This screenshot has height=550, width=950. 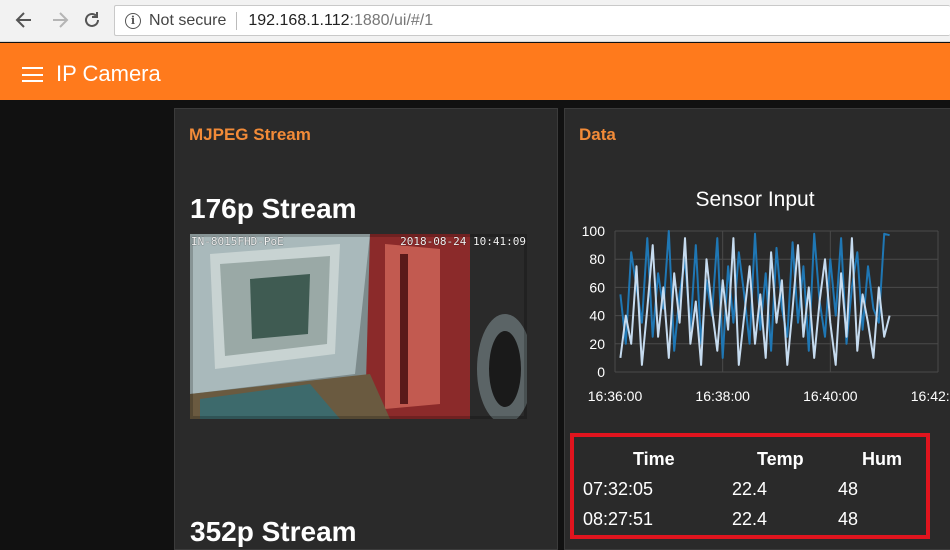 What do you see at coordinates (273, 208) in the screenshot?
I see `stream-176-heading: 176p Stream` at bounding box center [273, 208].